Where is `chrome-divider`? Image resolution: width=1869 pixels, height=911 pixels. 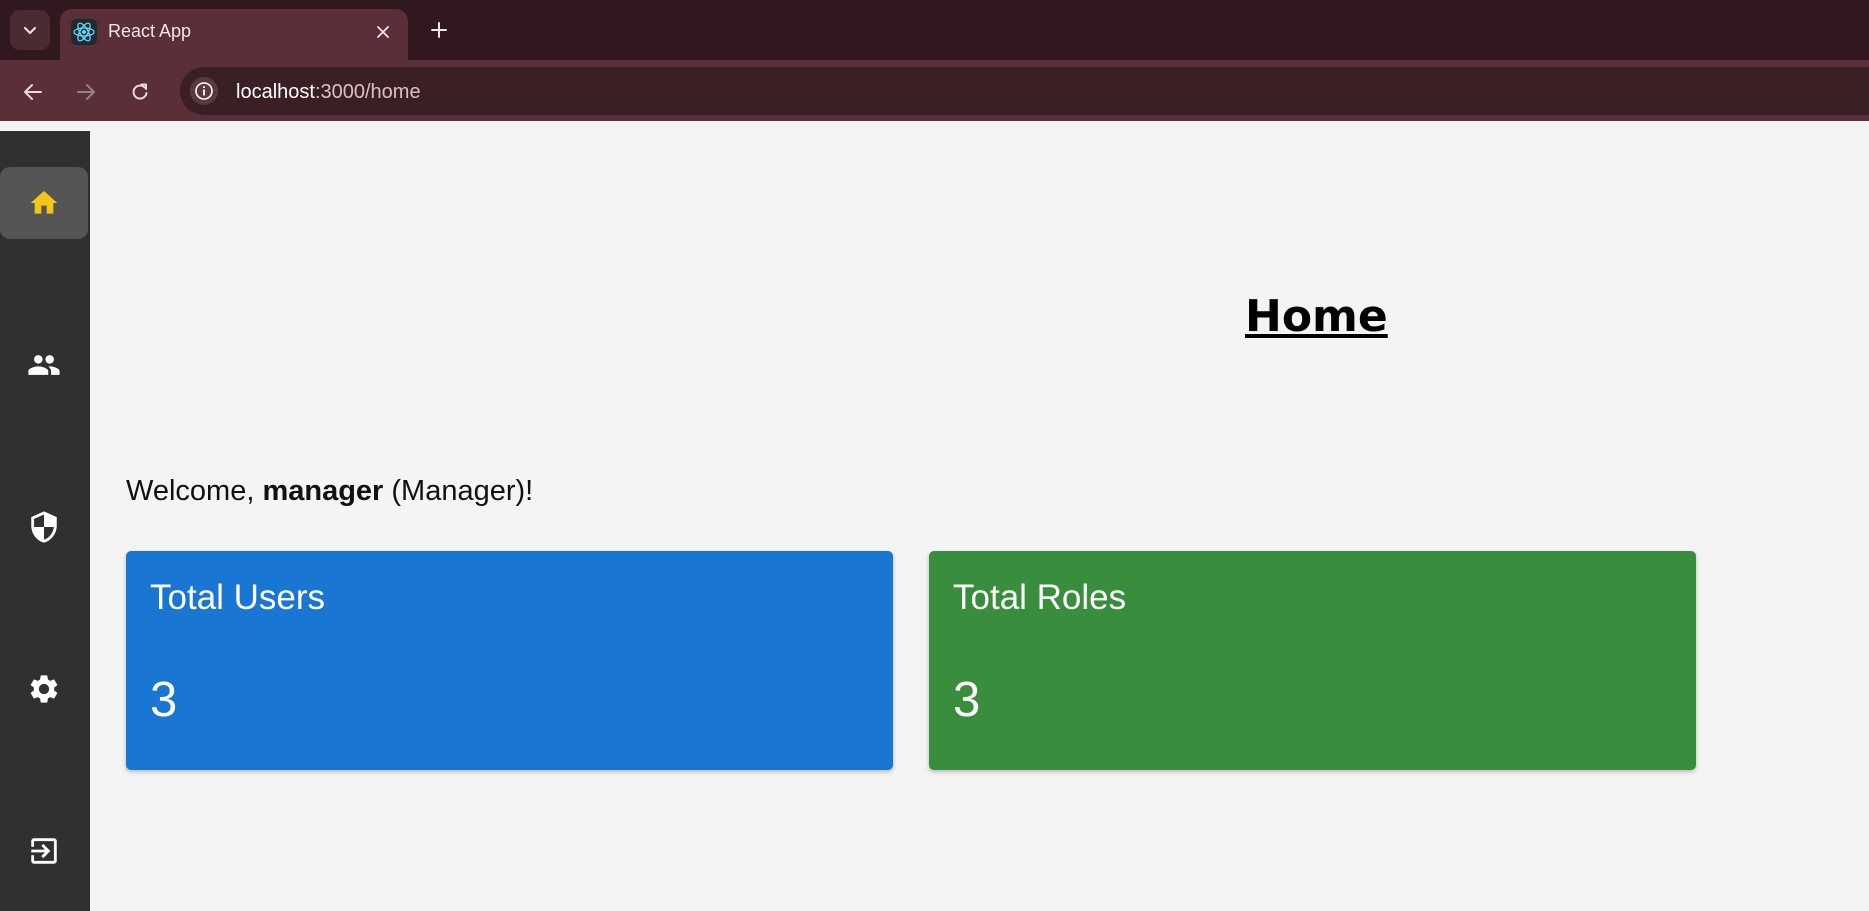 chrome-divider is located at coordinates (934, 126).